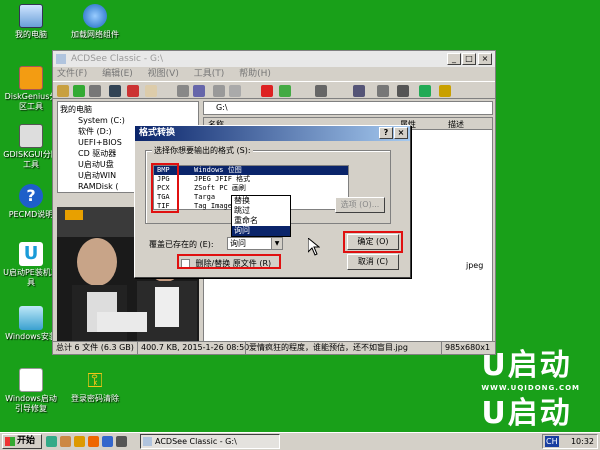 Image resolution: width=600 pixels, height=450 pixels. What do you see at coordinates (31, 34) in the screenshot?
I see `icon-label: 我的电脑` at bounding box center [31, 34].